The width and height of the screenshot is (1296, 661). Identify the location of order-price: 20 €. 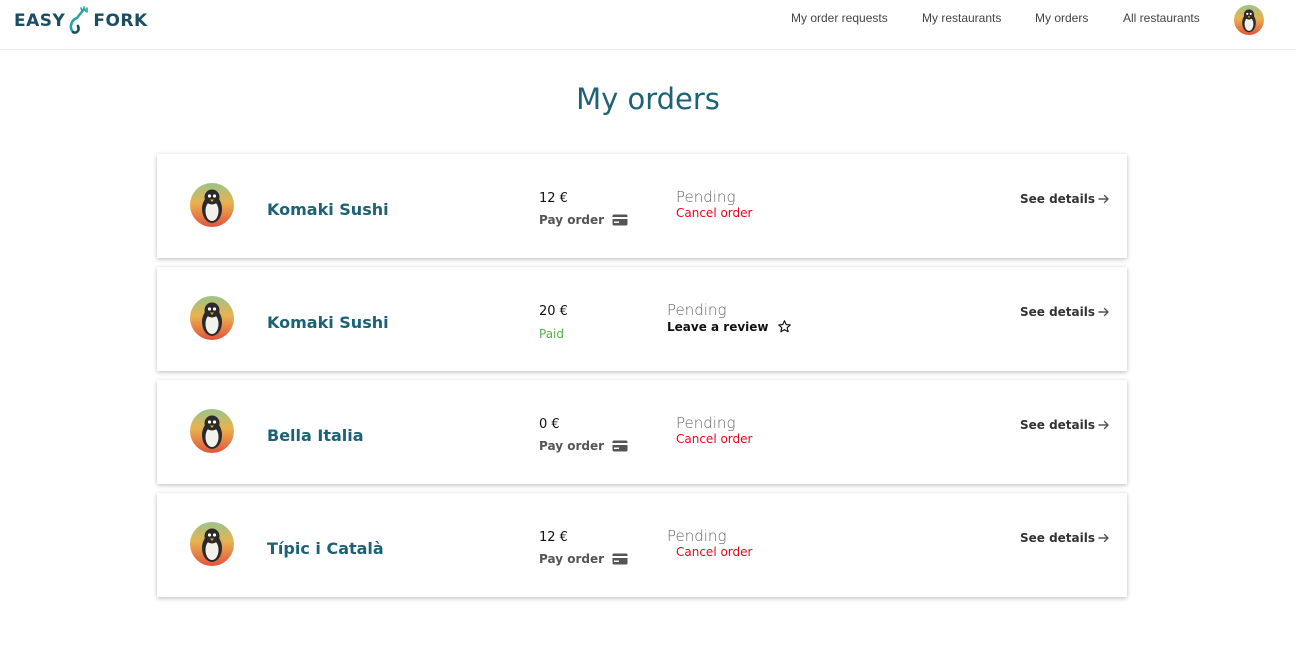
(553, 311).